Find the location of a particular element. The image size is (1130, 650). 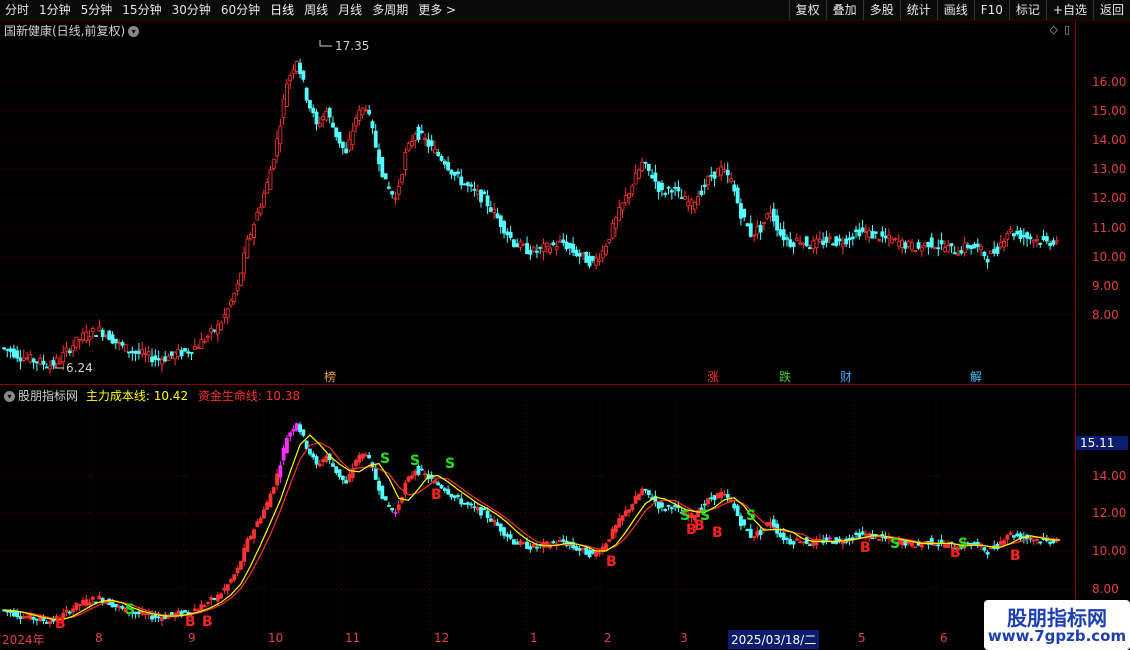

event-tag: 解 is located at coordinates (976, 377).